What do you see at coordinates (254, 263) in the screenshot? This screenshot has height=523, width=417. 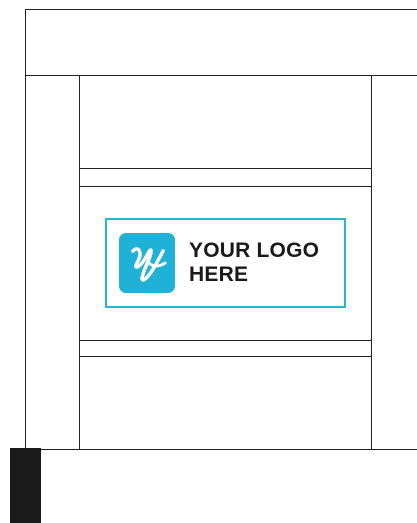 I see `logo-text: YOUR LOGO HERE` at bounding box center [254, 263].